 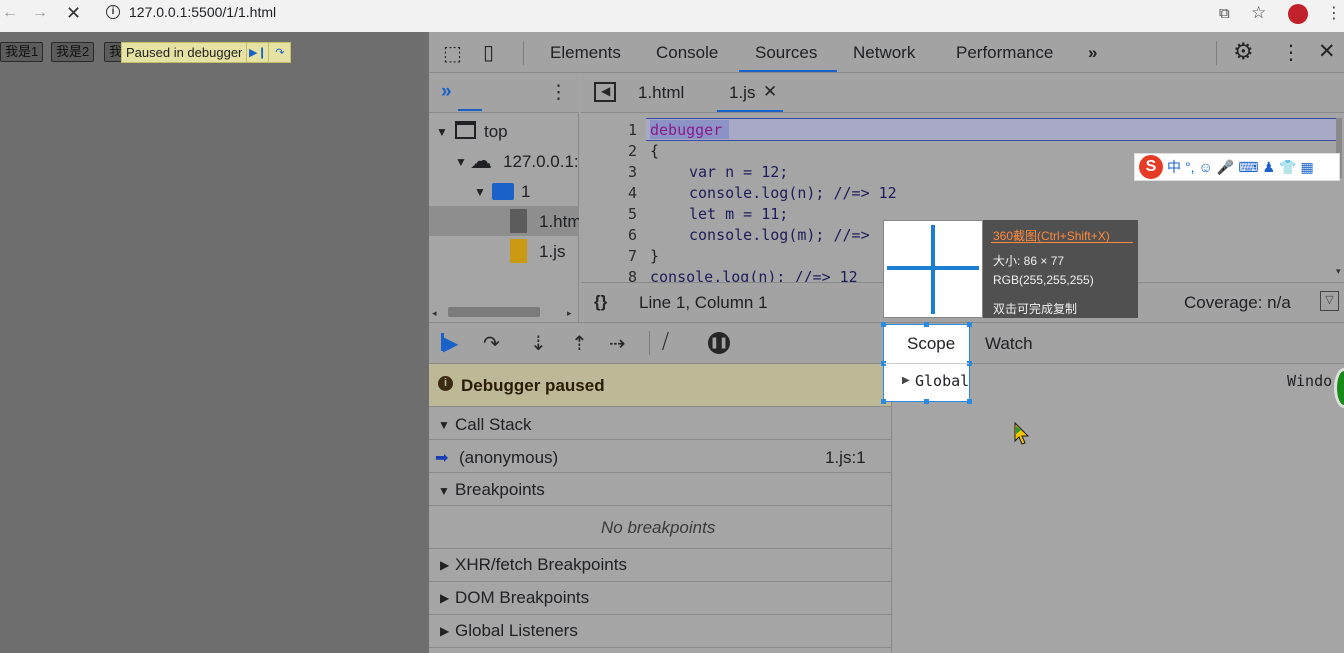 What do you see at coordinates (1291, 52) in the screenshot?
I see `devtools-menu-icon: ⋮` at bounding box center [1291, 52].